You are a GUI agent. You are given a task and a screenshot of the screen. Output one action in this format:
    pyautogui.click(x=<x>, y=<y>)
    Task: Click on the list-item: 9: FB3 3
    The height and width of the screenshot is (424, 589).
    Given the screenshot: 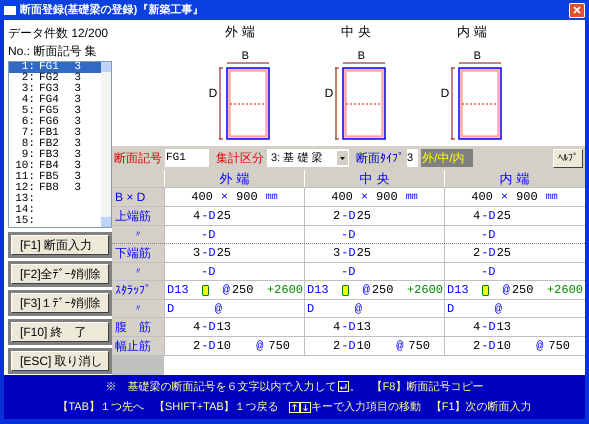 What is the action you would take?
    pyautogui.click(x=55, y=155)
    